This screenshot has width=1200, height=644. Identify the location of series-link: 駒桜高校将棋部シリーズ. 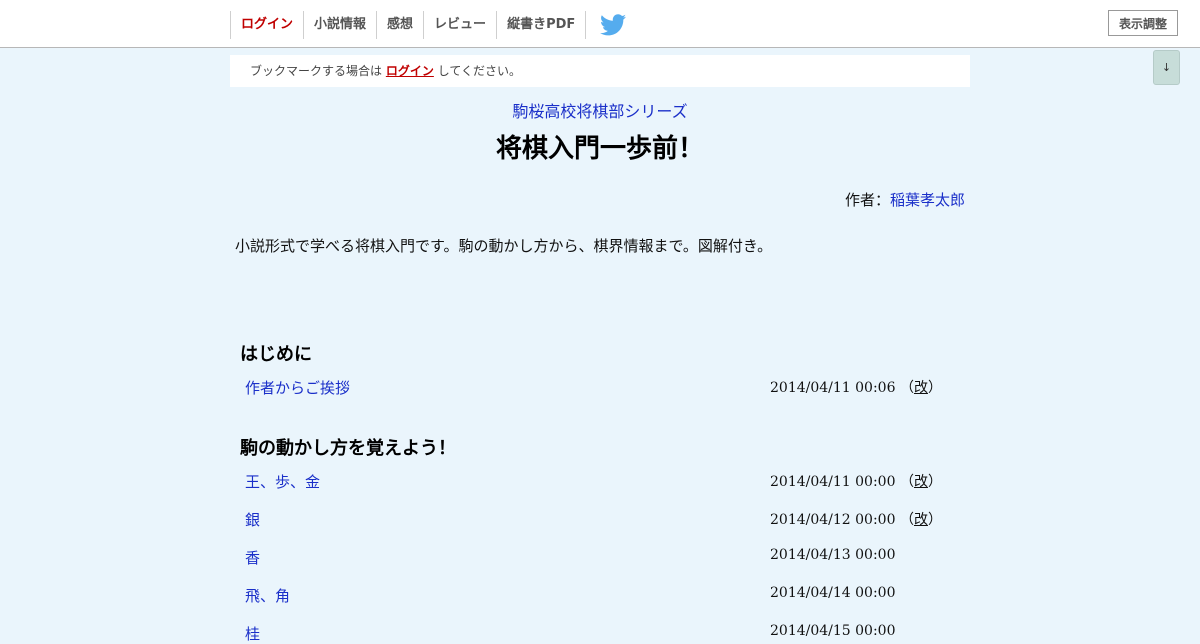
(600, 110).